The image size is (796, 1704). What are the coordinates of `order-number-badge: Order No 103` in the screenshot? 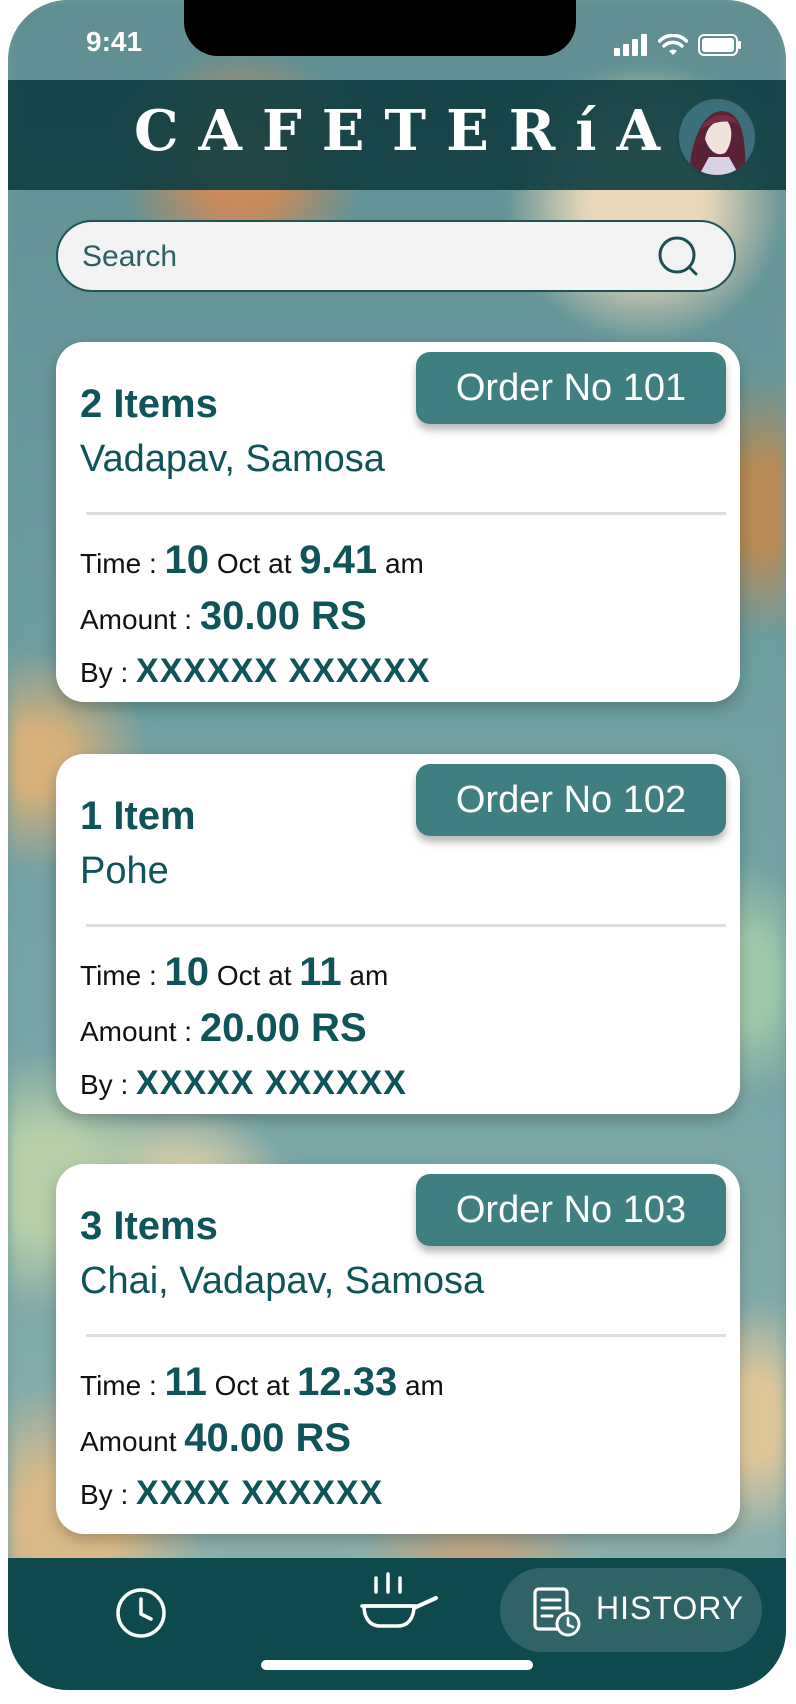 It's located at (571, 1210).